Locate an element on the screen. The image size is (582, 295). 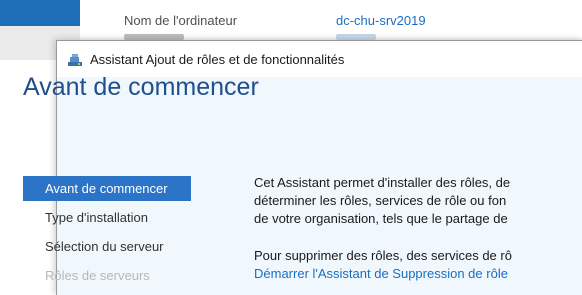
nav-item-roles-serveurs: Rôles de serveurs is located at coordinates (97, 275).